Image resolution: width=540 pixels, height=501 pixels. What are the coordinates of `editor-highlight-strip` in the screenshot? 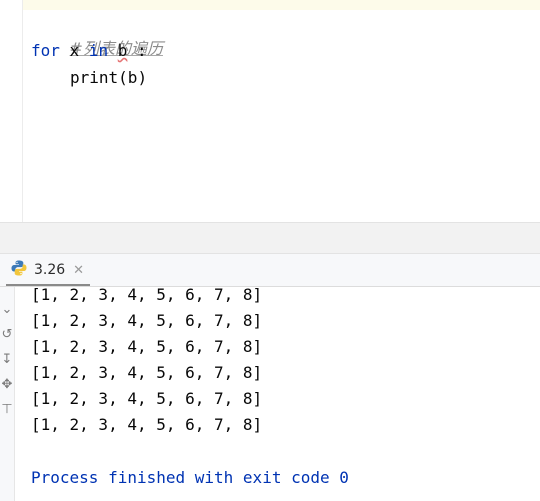 It's located at (270, 5).